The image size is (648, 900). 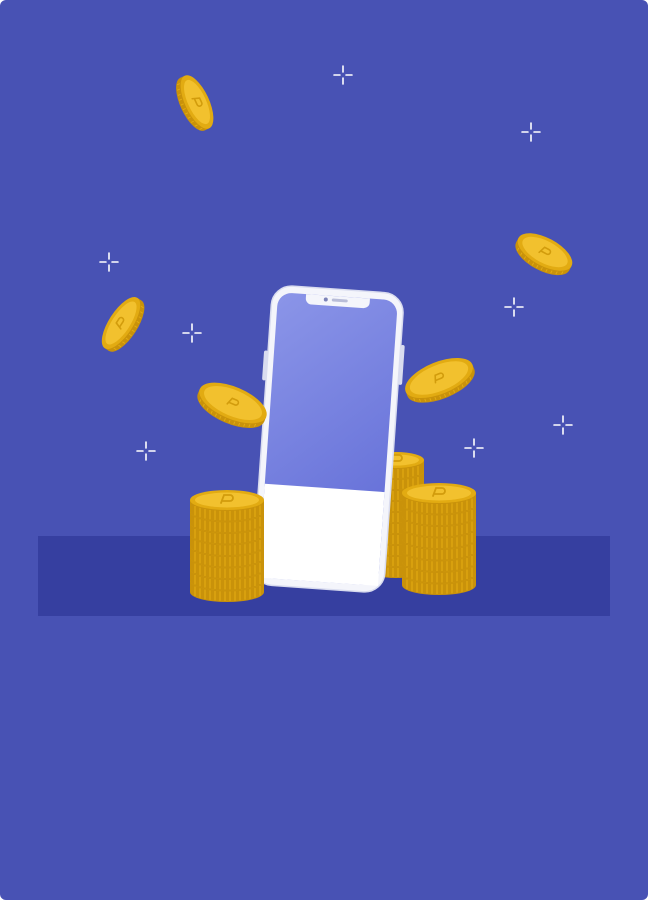 What do you see at coordinates (227, 546) in the screenshot?
I see `coin-stack-left` at bounding box center [227, 546].